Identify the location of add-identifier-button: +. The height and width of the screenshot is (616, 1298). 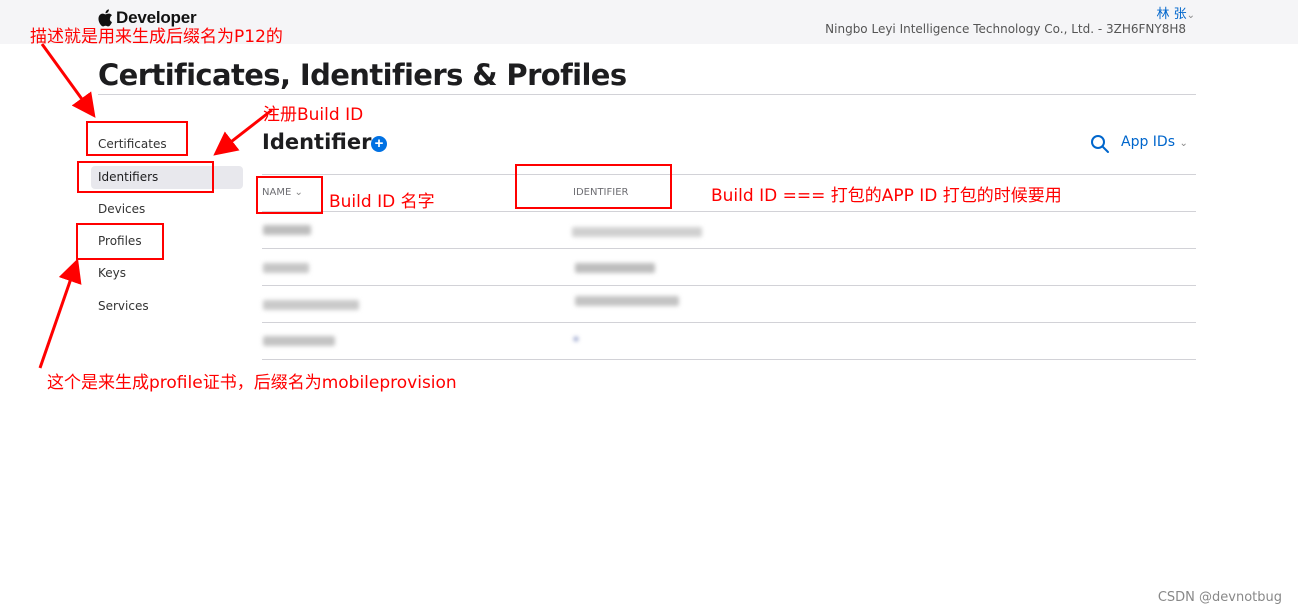
(379, 144).